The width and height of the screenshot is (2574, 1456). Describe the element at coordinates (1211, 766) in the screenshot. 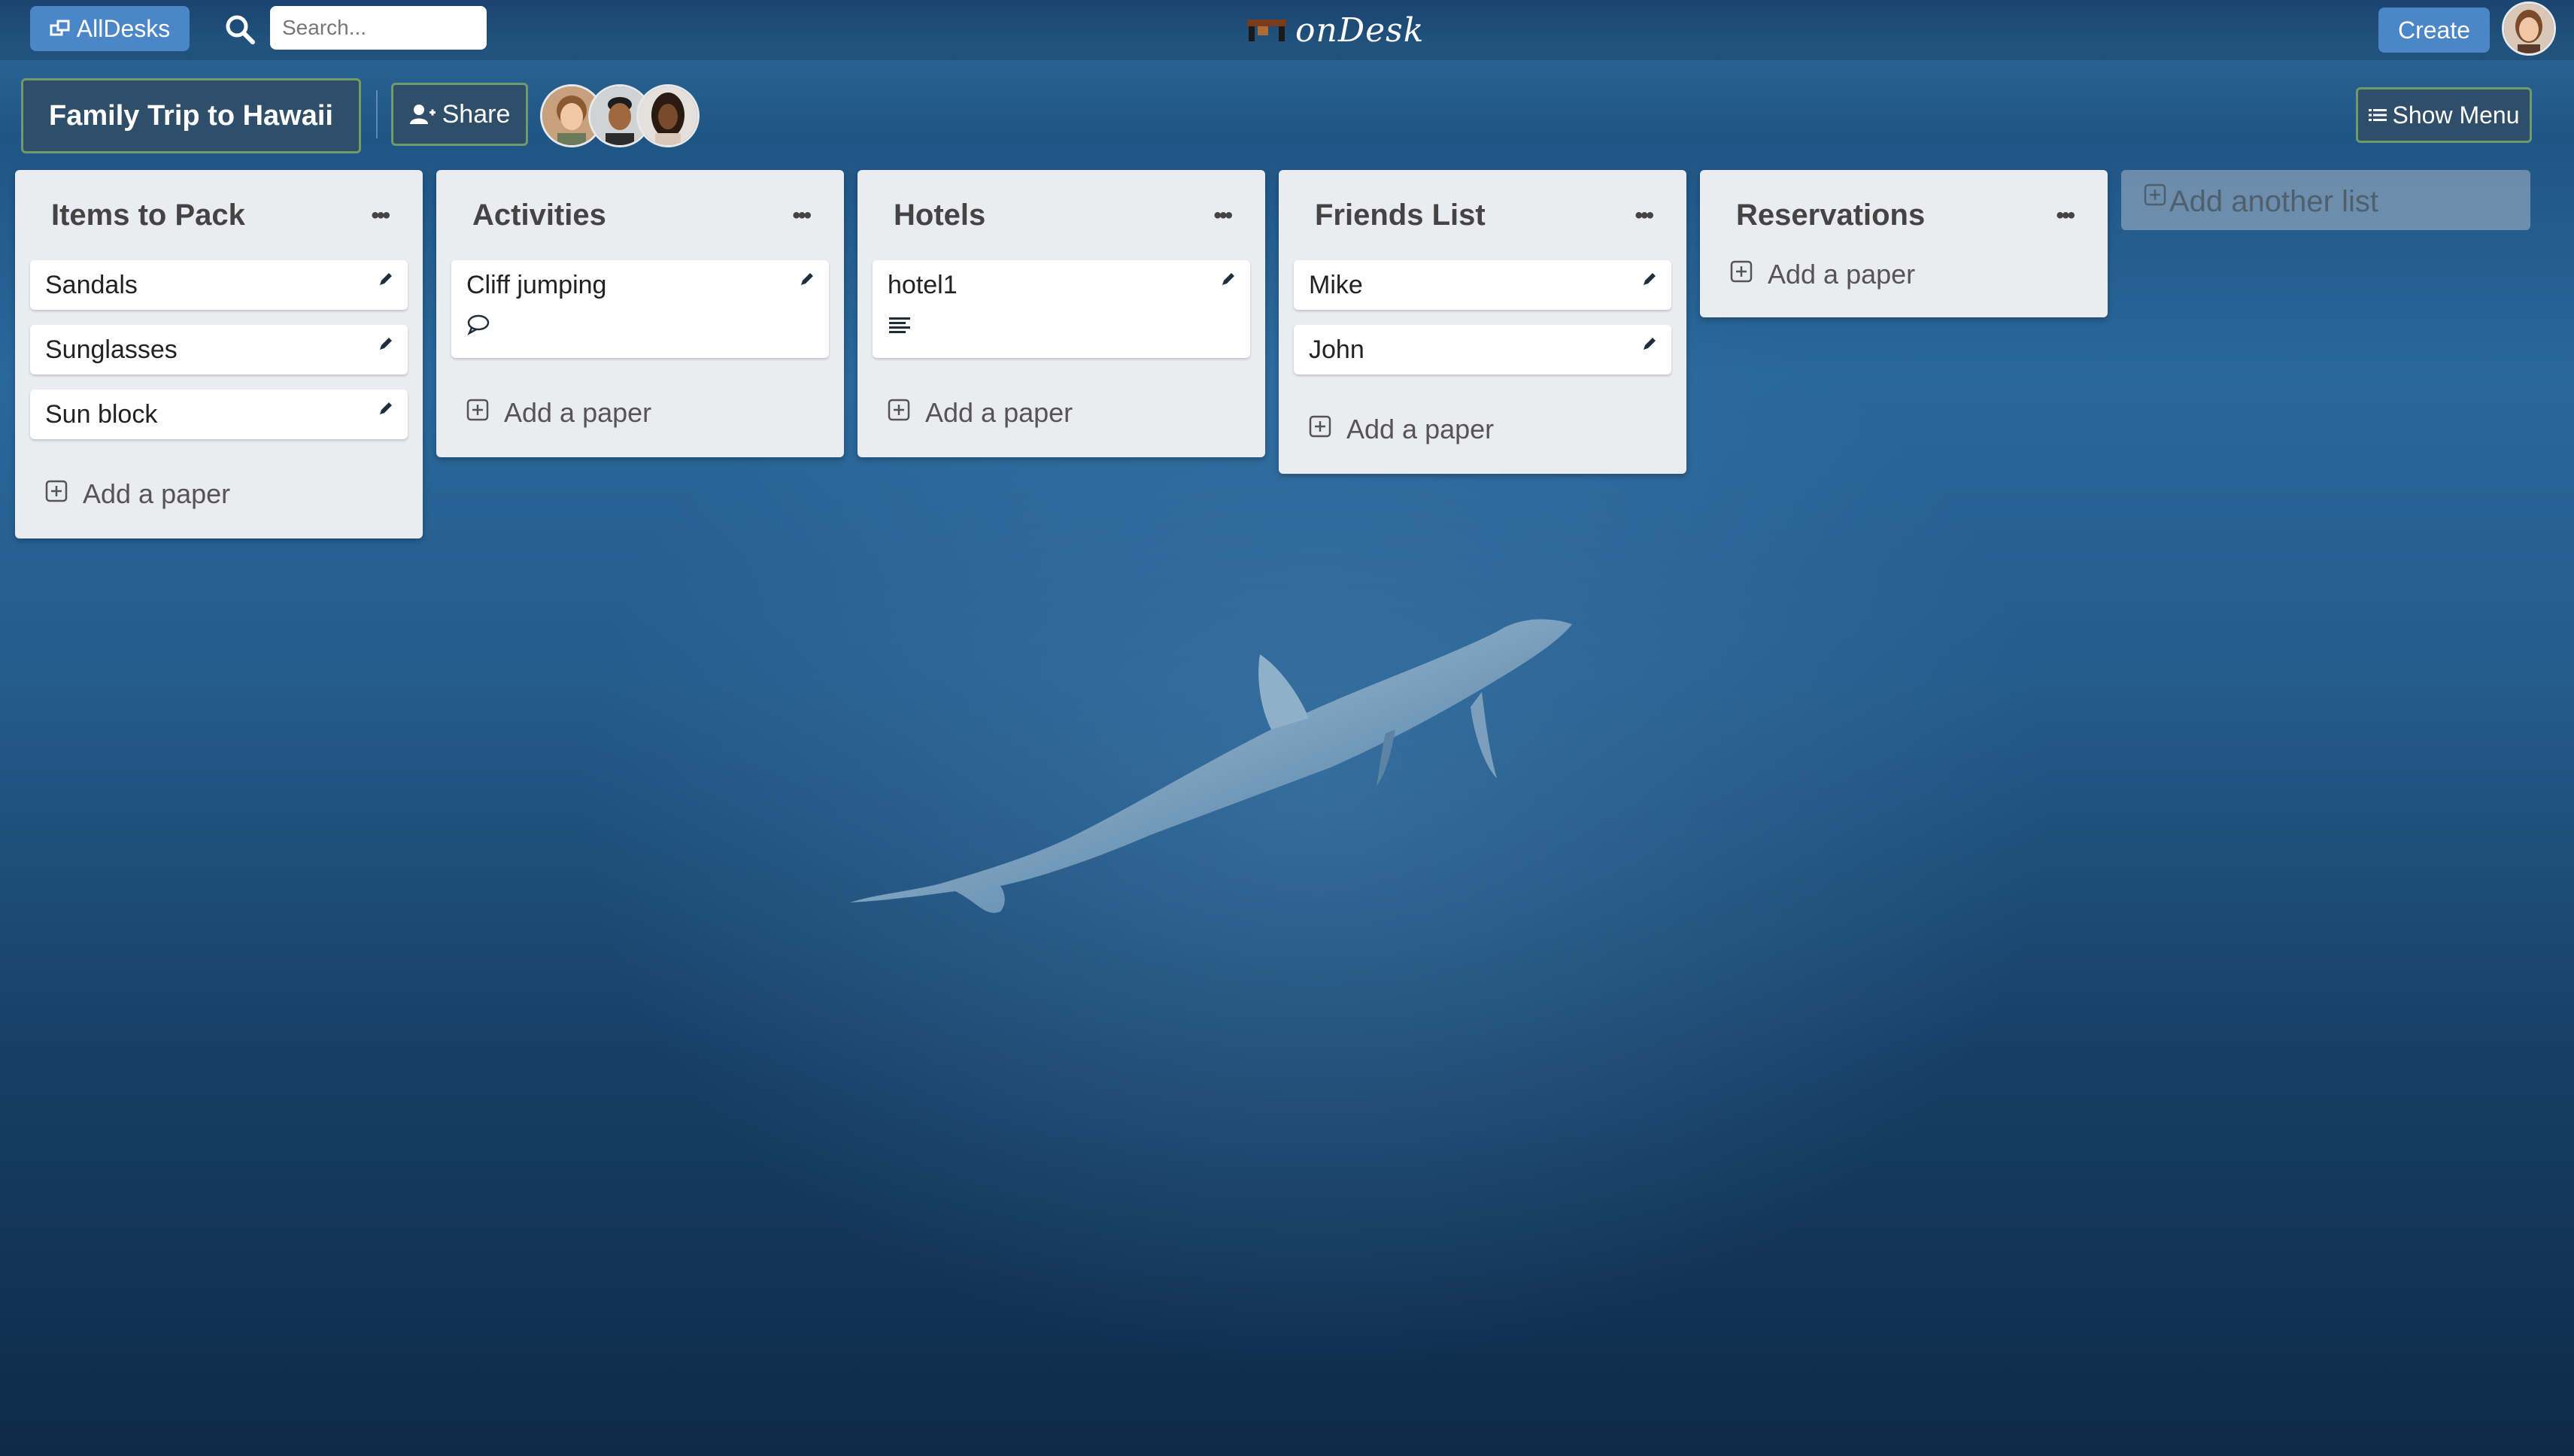

I see `dolphin-background-image` at that location.